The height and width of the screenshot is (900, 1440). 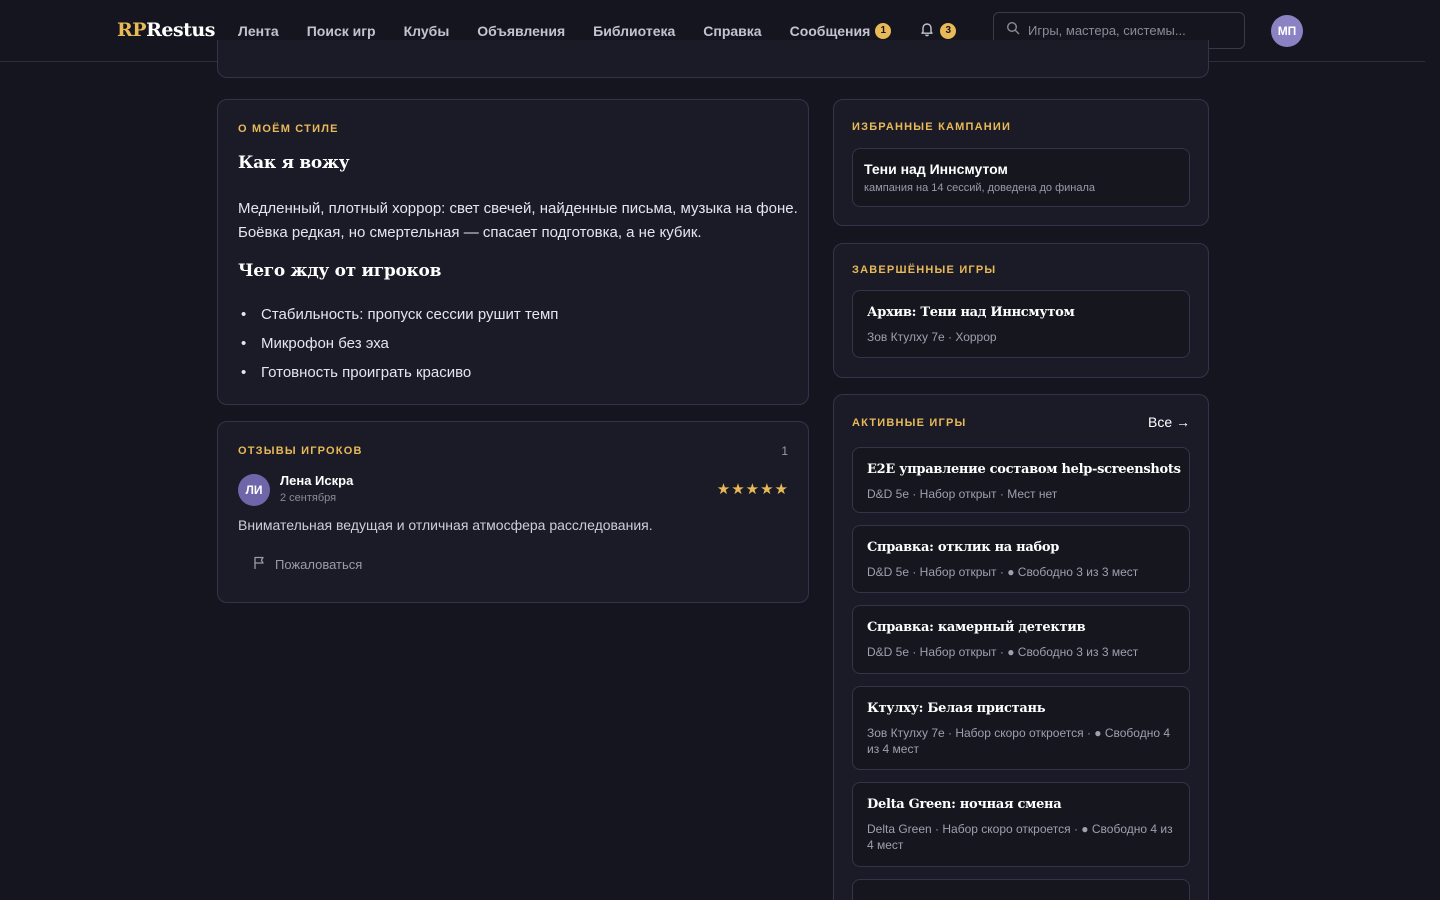 What do you see at coordinates (300, 451) in the screenshot?
I see `section-title: Отзывы игроков` at bounding box center [300, 451].